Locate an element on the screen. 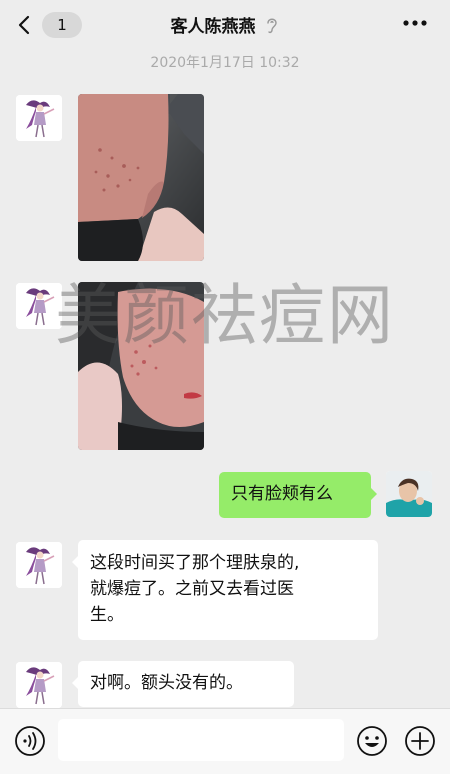  message-text-line: 生。 is located at coordinates (107, 615).